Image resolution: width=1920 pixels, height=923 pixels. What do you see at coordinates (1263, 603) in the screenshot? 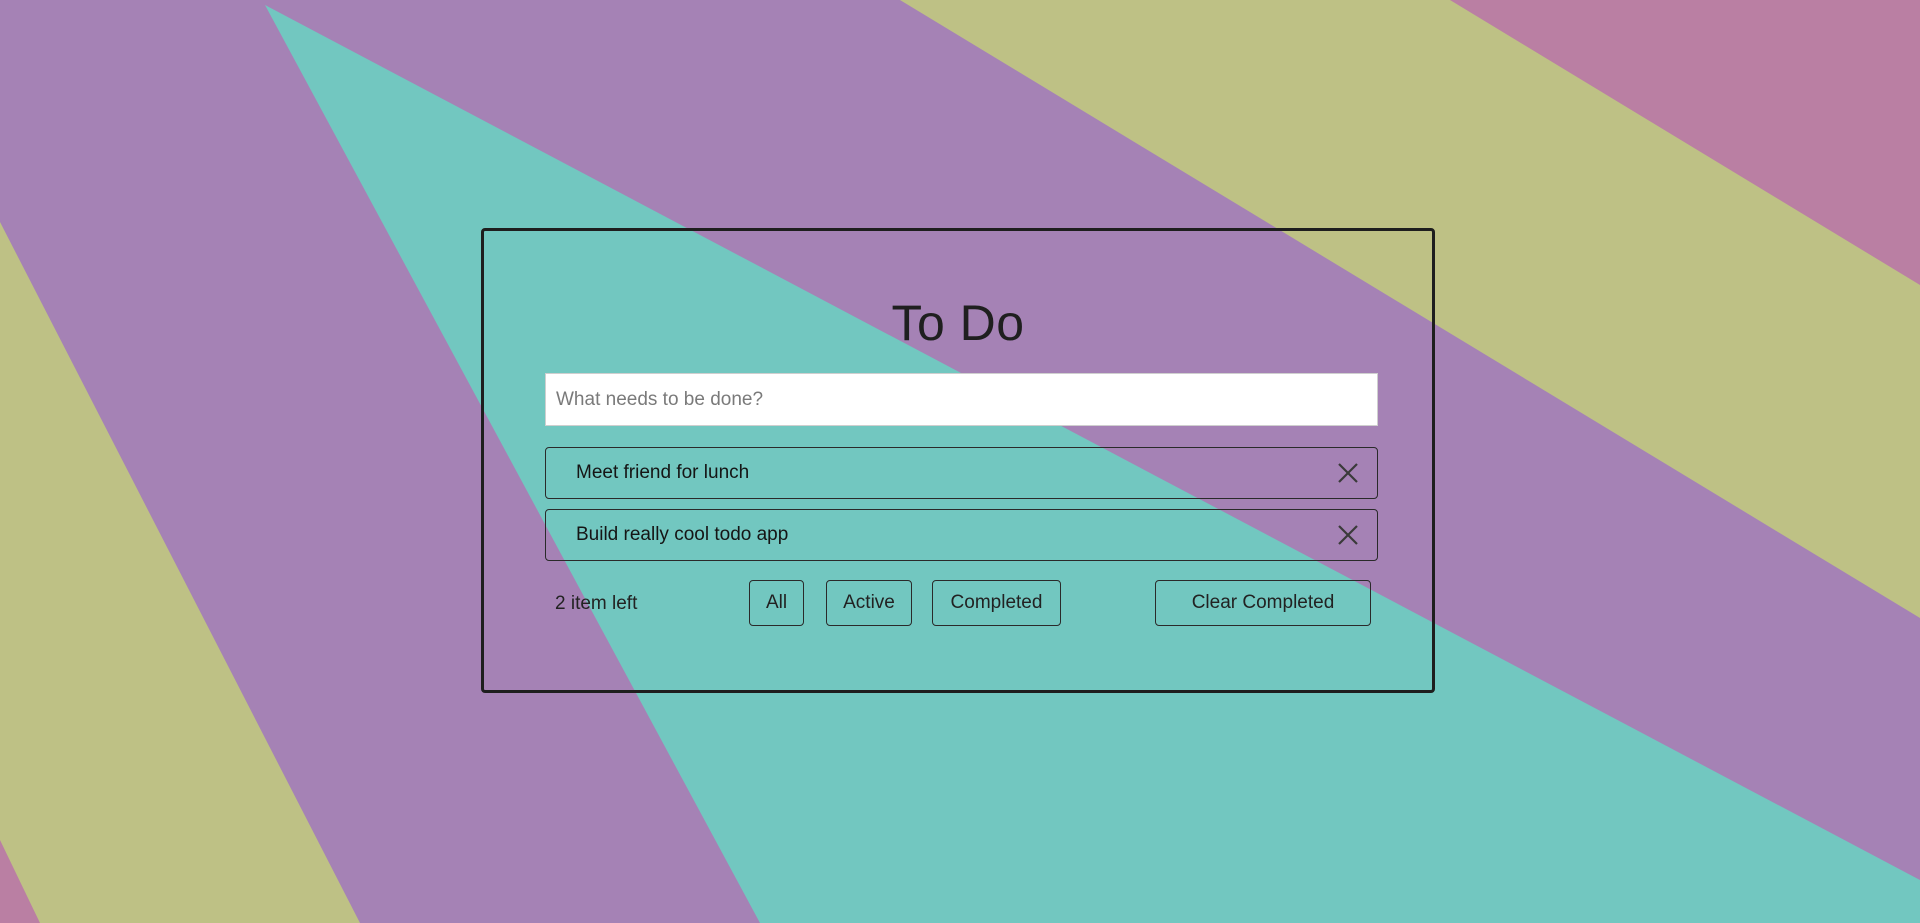
I see `clear-completed-button: Clear Completed` at bounding box center [1263, 603].